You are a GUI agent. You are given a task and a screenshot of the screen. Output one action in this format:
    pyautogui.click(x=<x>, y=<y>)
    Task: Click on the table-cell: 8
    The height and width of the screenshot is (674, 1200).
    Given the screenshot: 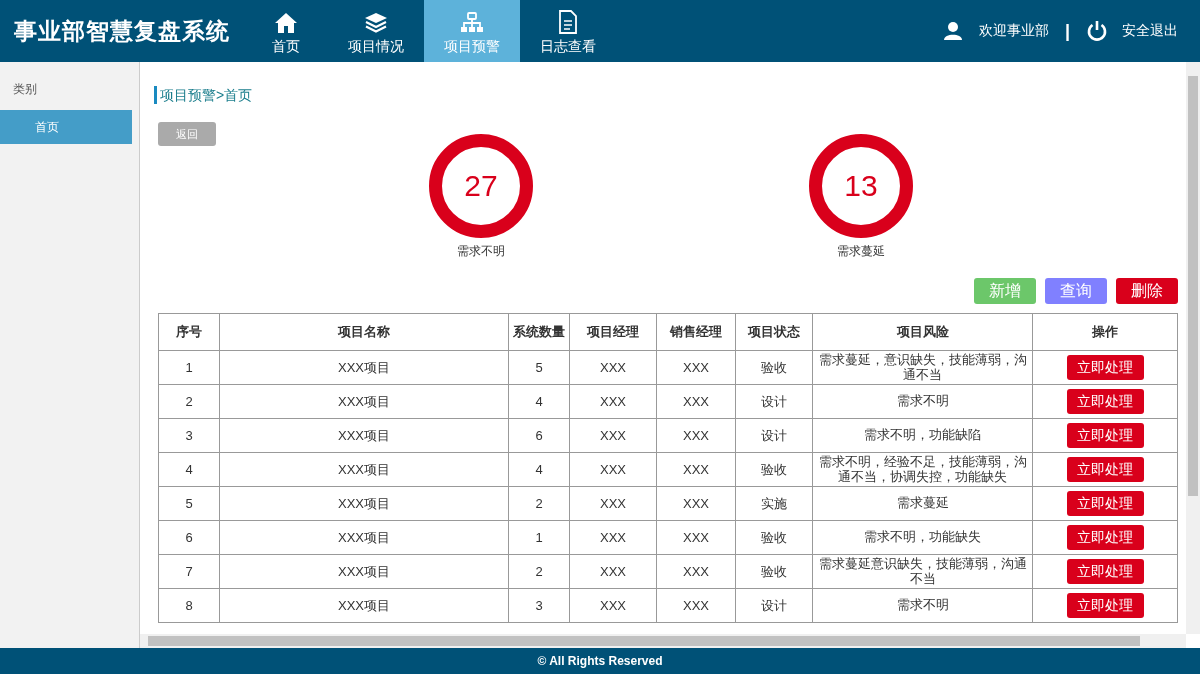 What is the action you would take?
    pyautogui.click(x=189, y=605)
    